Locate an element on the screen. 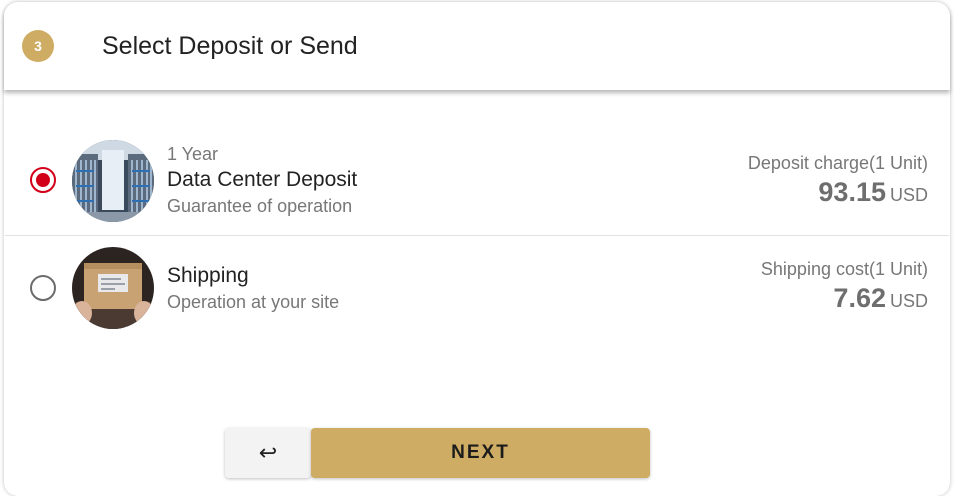 The width and height of the screenshot is (956, 496). radio-data-center-deposit is located at coordinates (43, 180).